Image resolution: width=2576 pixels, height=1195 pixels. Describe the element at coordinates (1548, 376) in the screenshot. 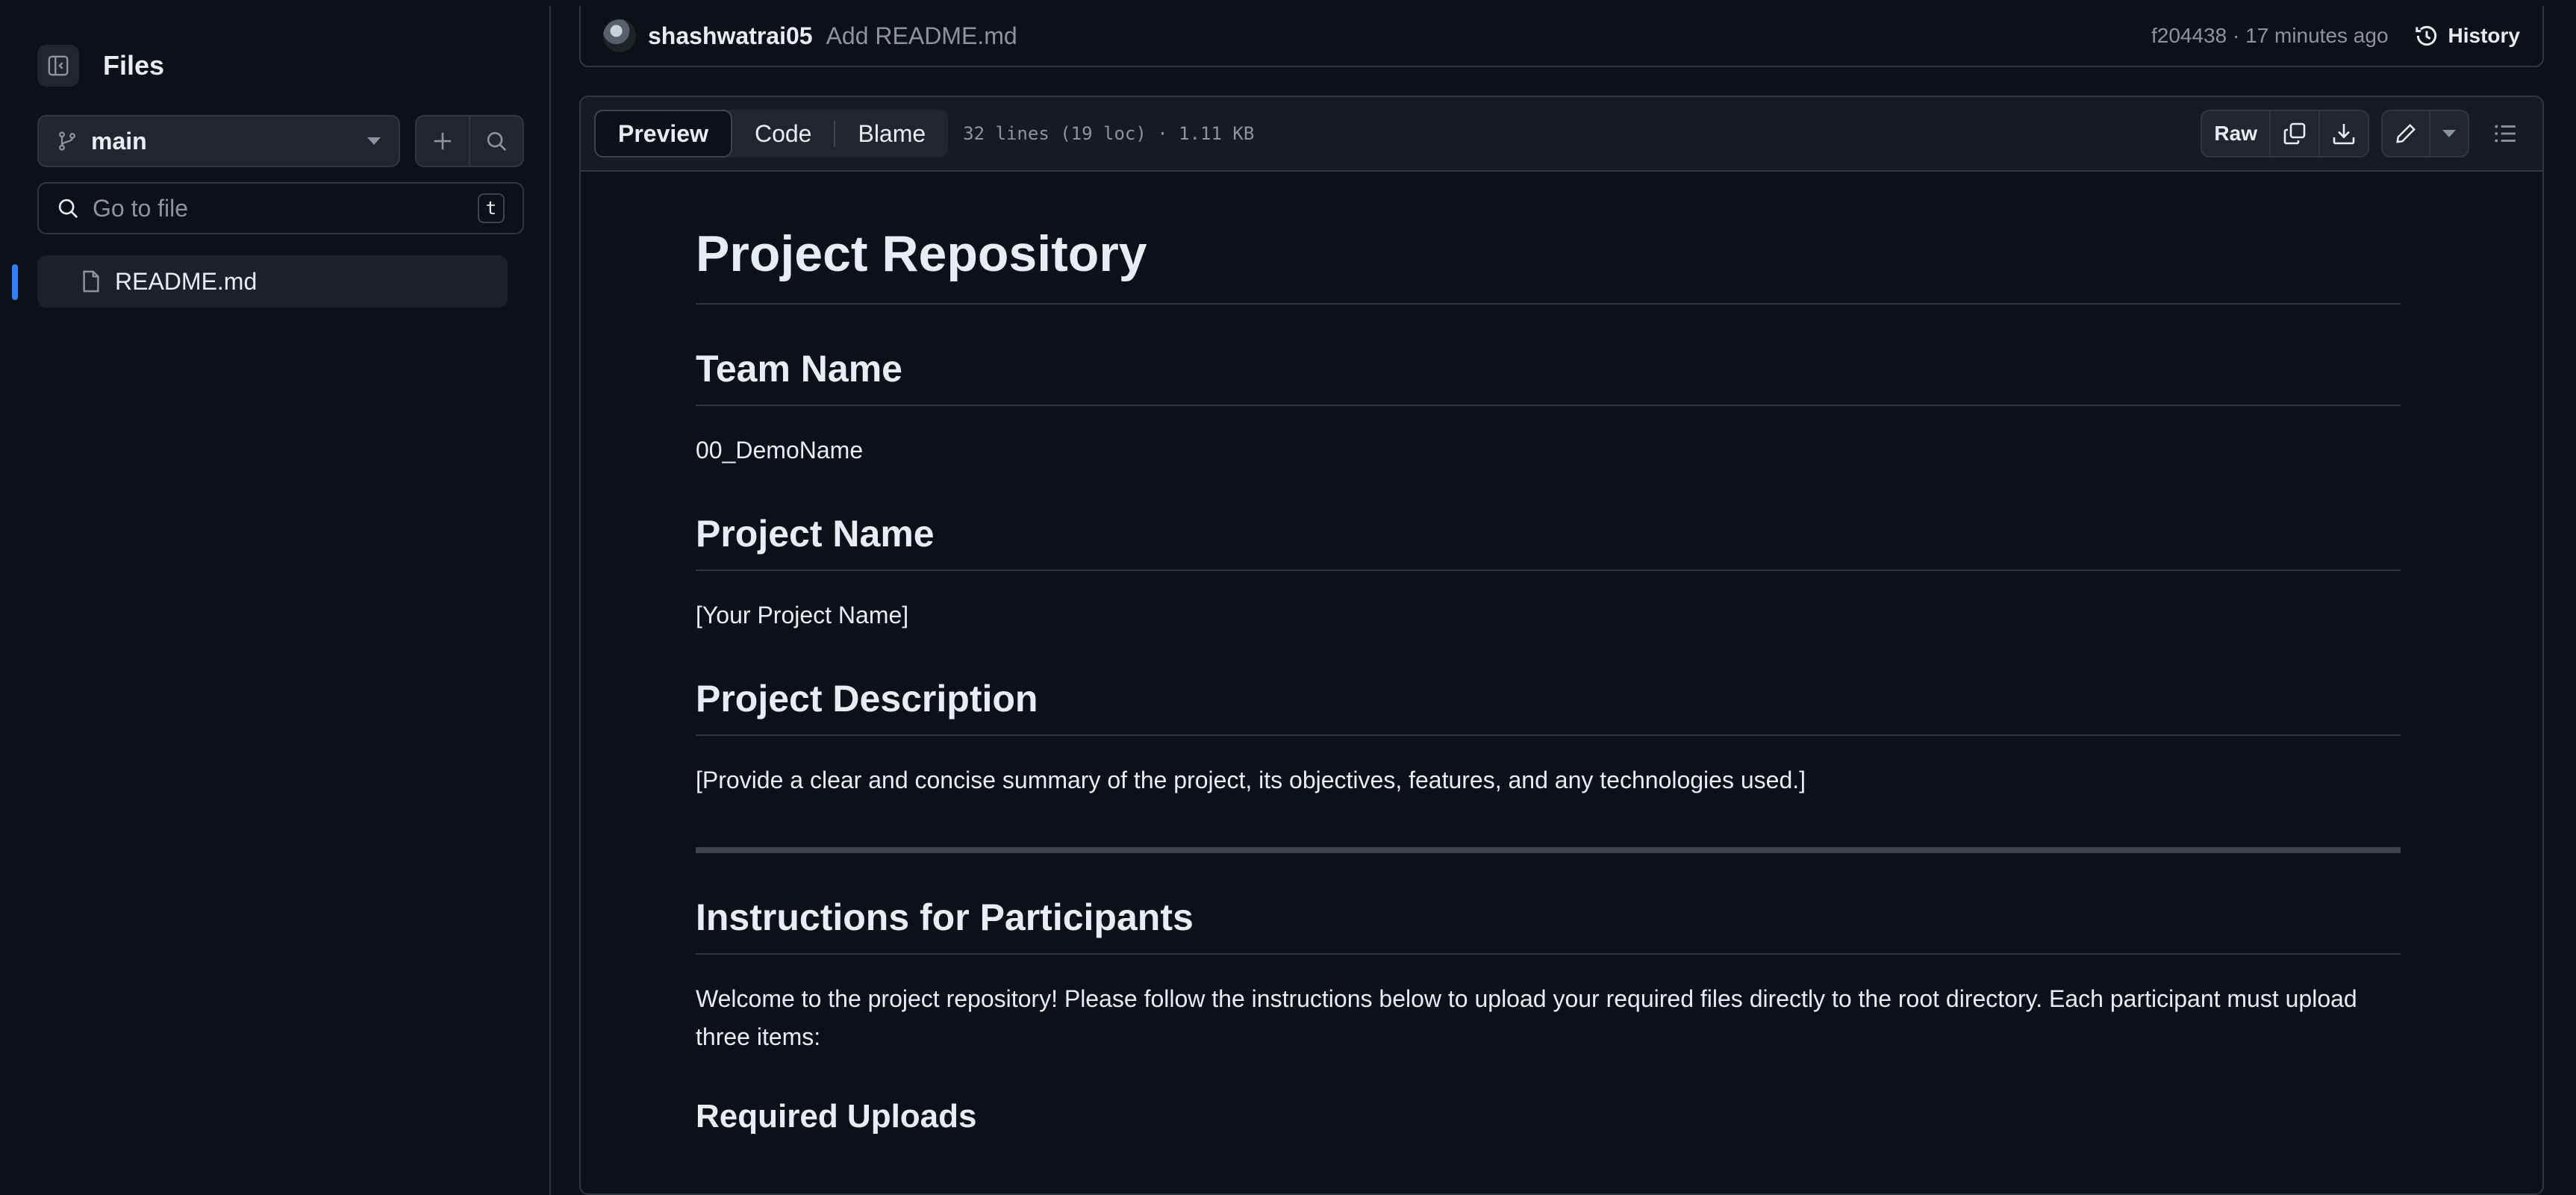

I see `team-heading: Team Name` at that location.